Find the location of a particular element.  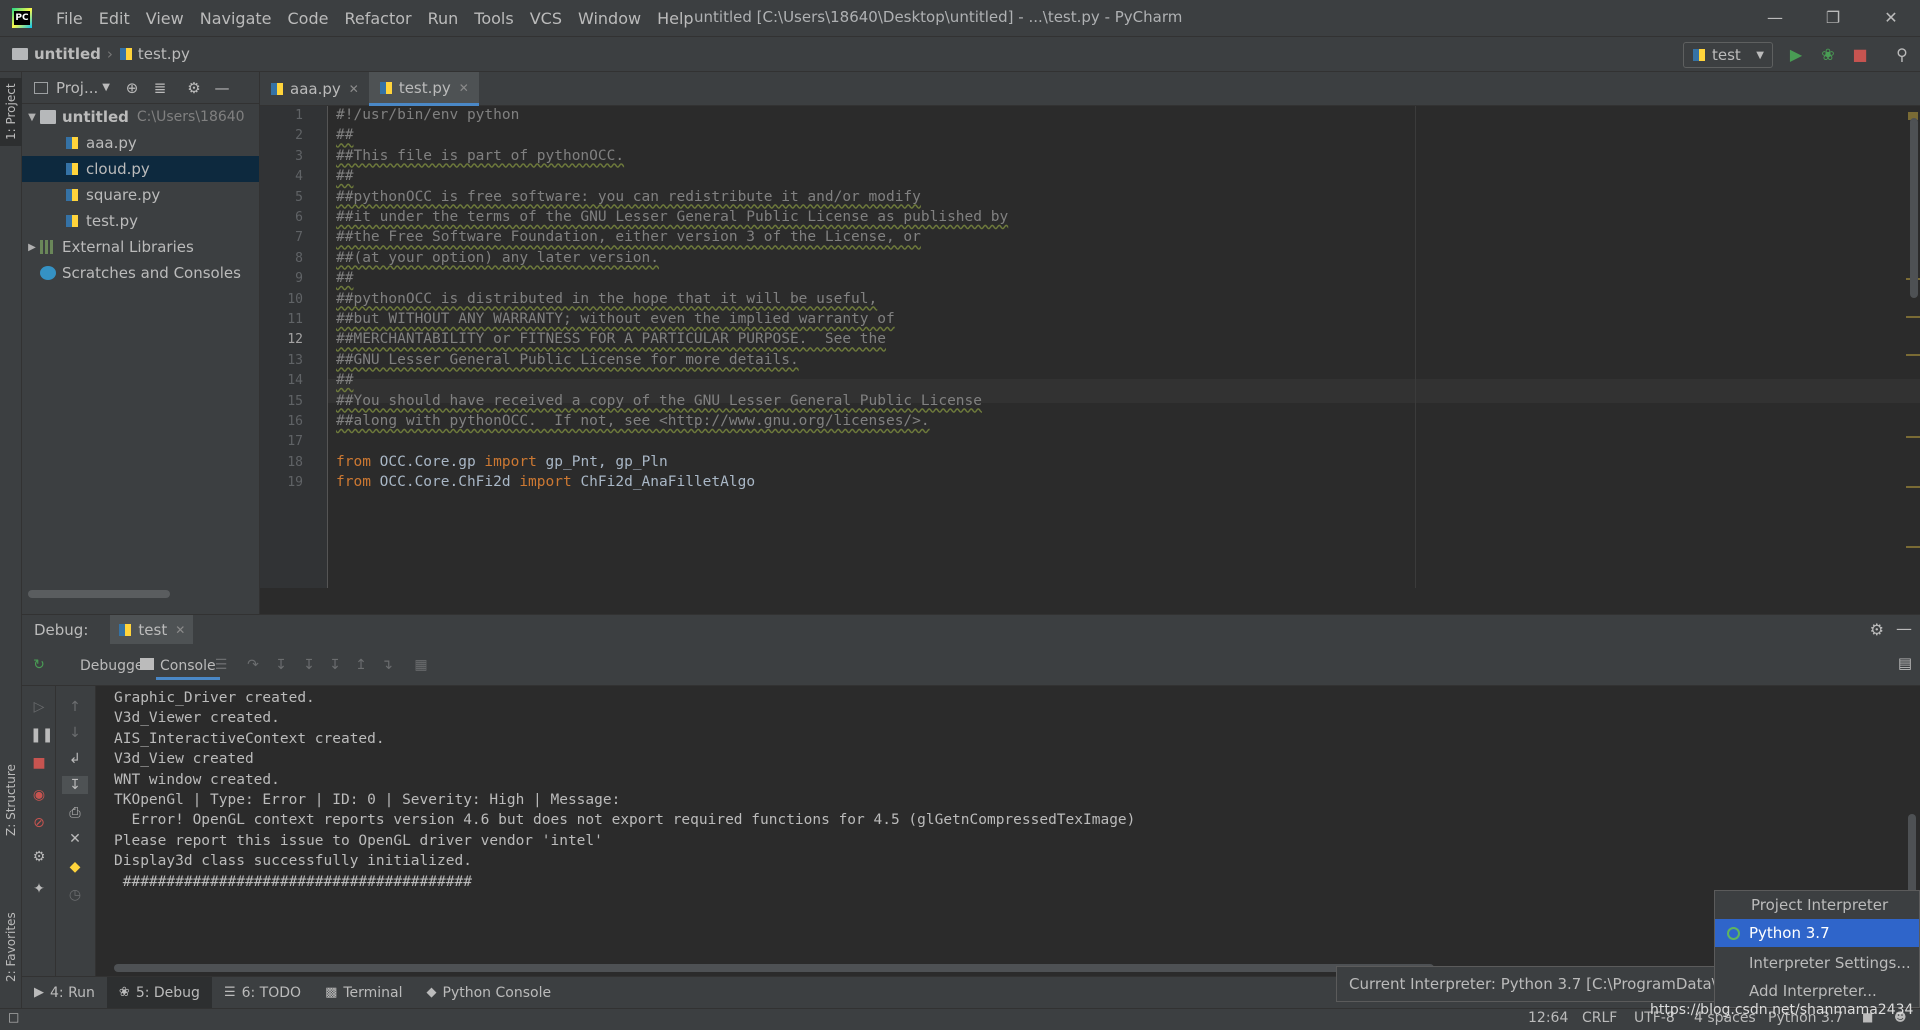

clear-all-icon: ✕ is located at coordinates (75, 839).